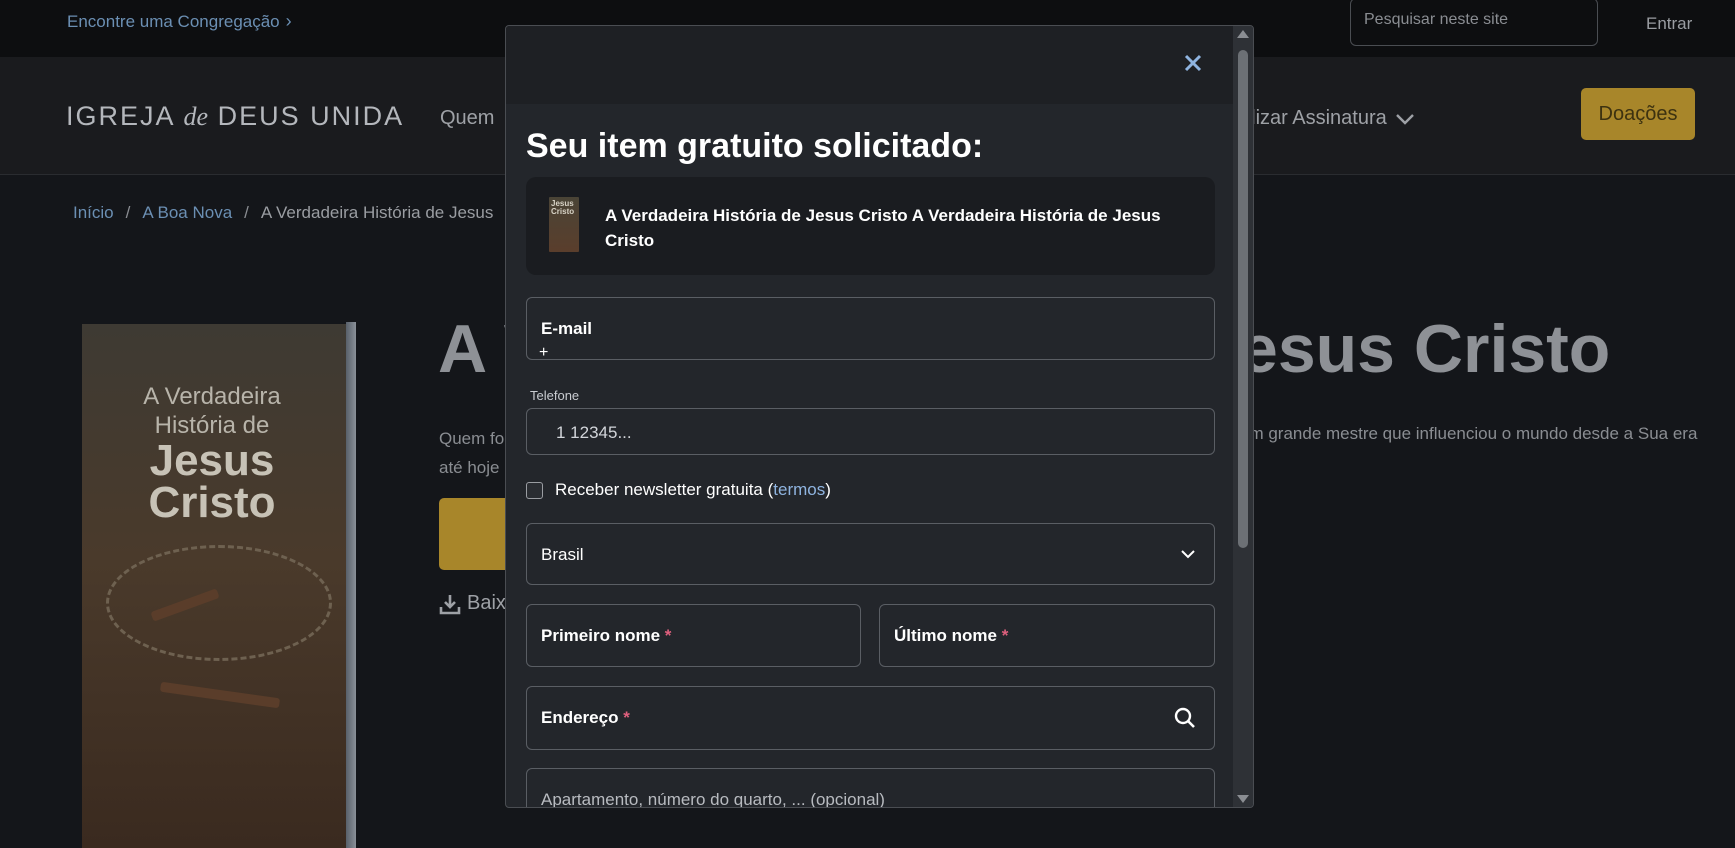 This screenshot has width=1735, height=848. I want to click on breadcrumb-current: A Verdadeira História de Jesus, so click(377, 212).